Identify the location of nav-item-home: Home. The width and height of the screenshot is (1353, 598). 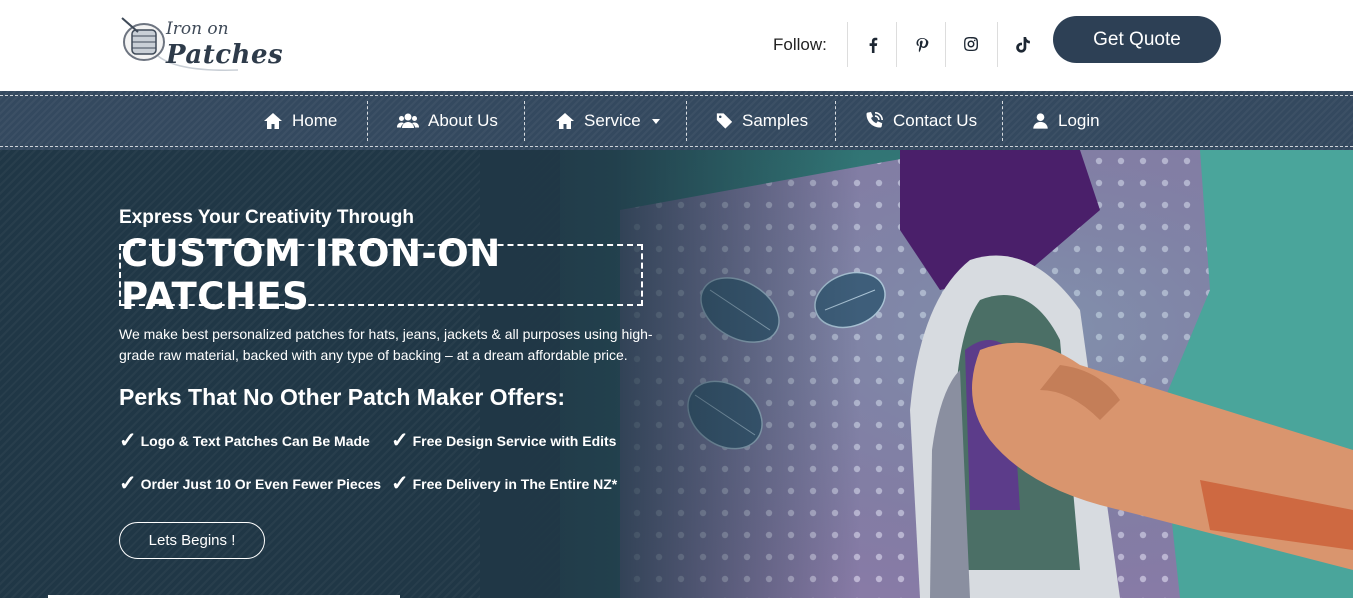
(300, 121).